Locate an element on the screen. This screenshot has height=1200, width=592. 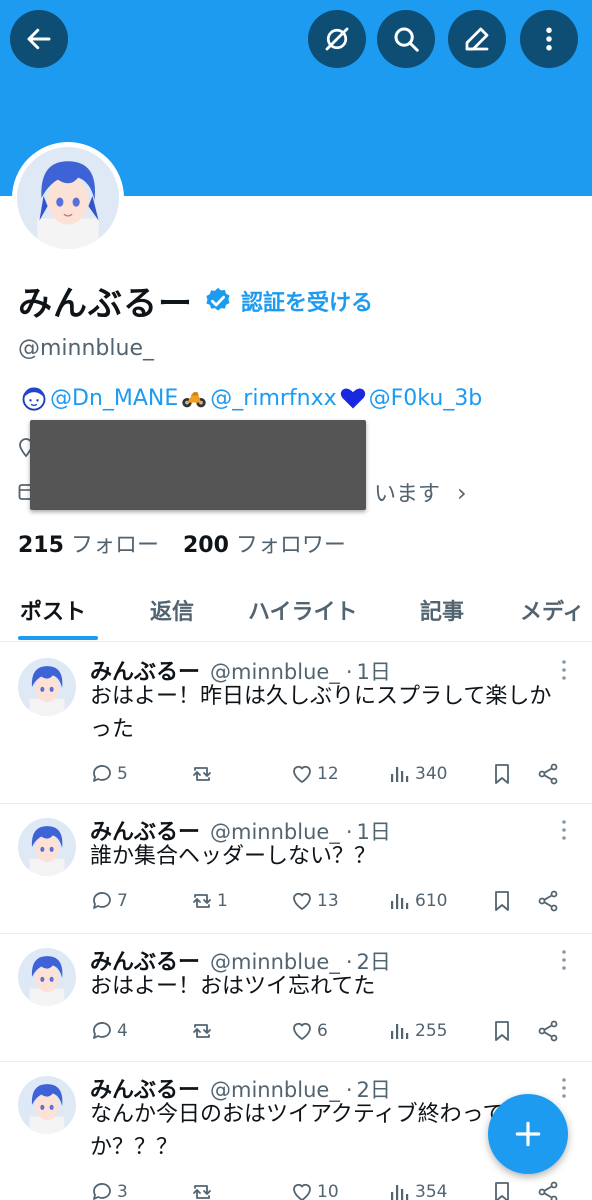
views-button: 354 is located at coordinates (417, 1190).